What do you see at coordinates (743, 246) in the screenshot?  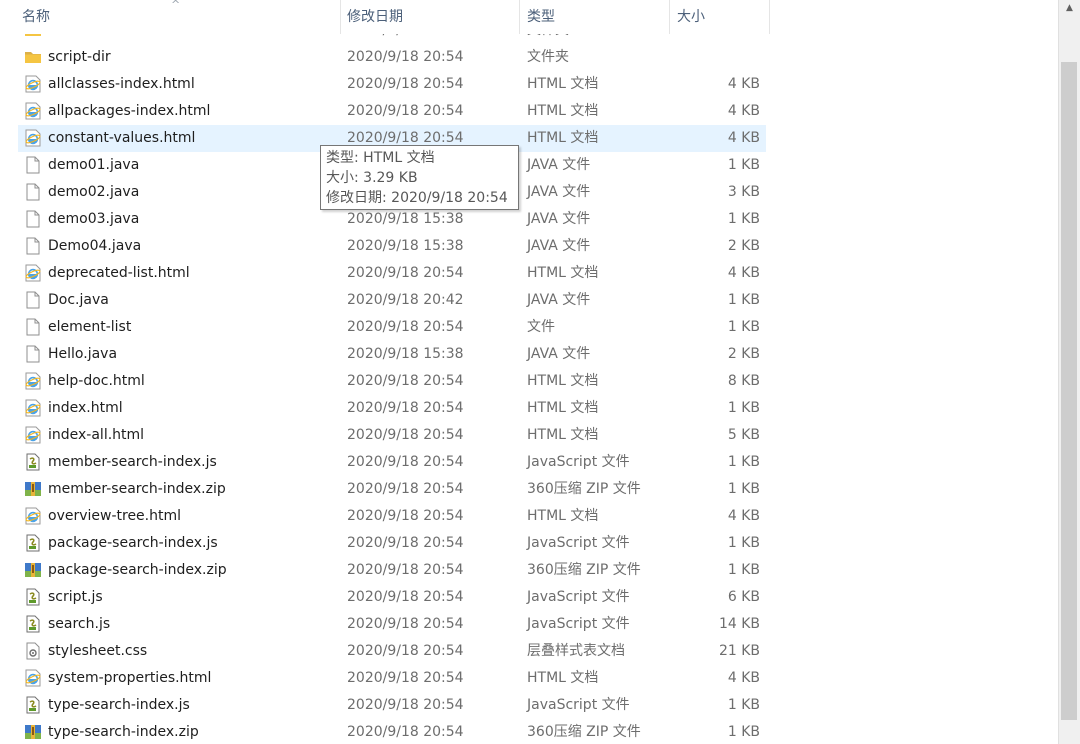 I see `file-size: 2 KB` at bounding box center [743, 246].